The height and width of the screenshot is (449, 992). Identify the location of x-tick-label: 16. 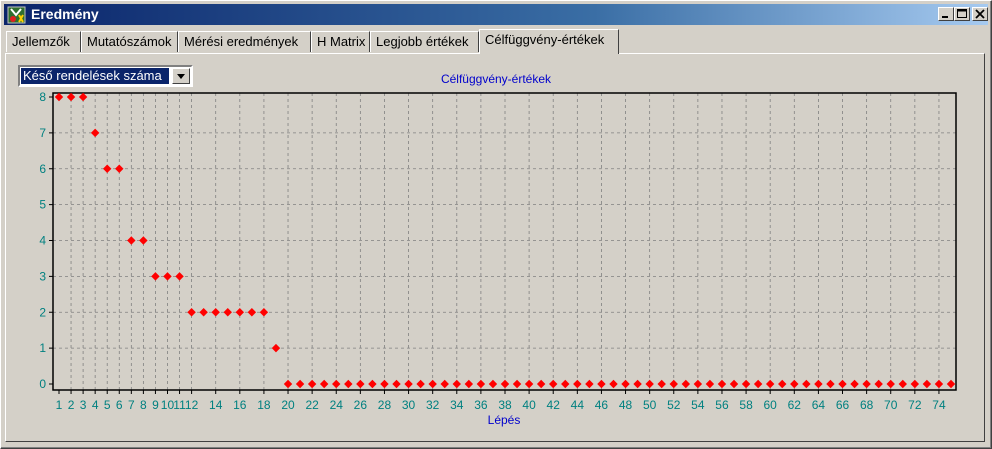
(240, 405).